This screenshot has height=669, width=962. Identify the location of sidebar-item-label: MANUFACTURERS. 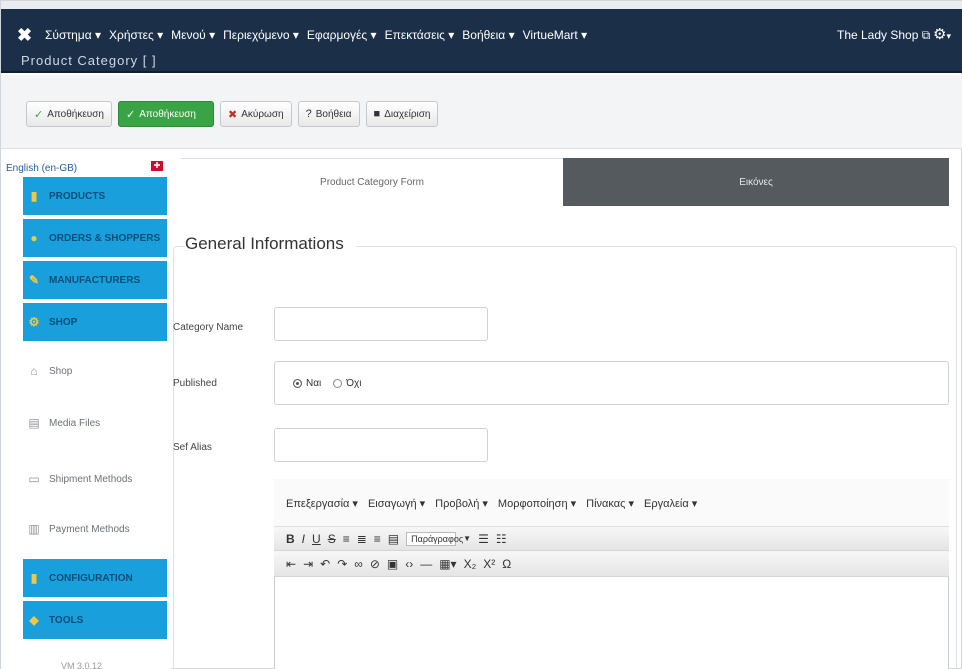
(95, 280).